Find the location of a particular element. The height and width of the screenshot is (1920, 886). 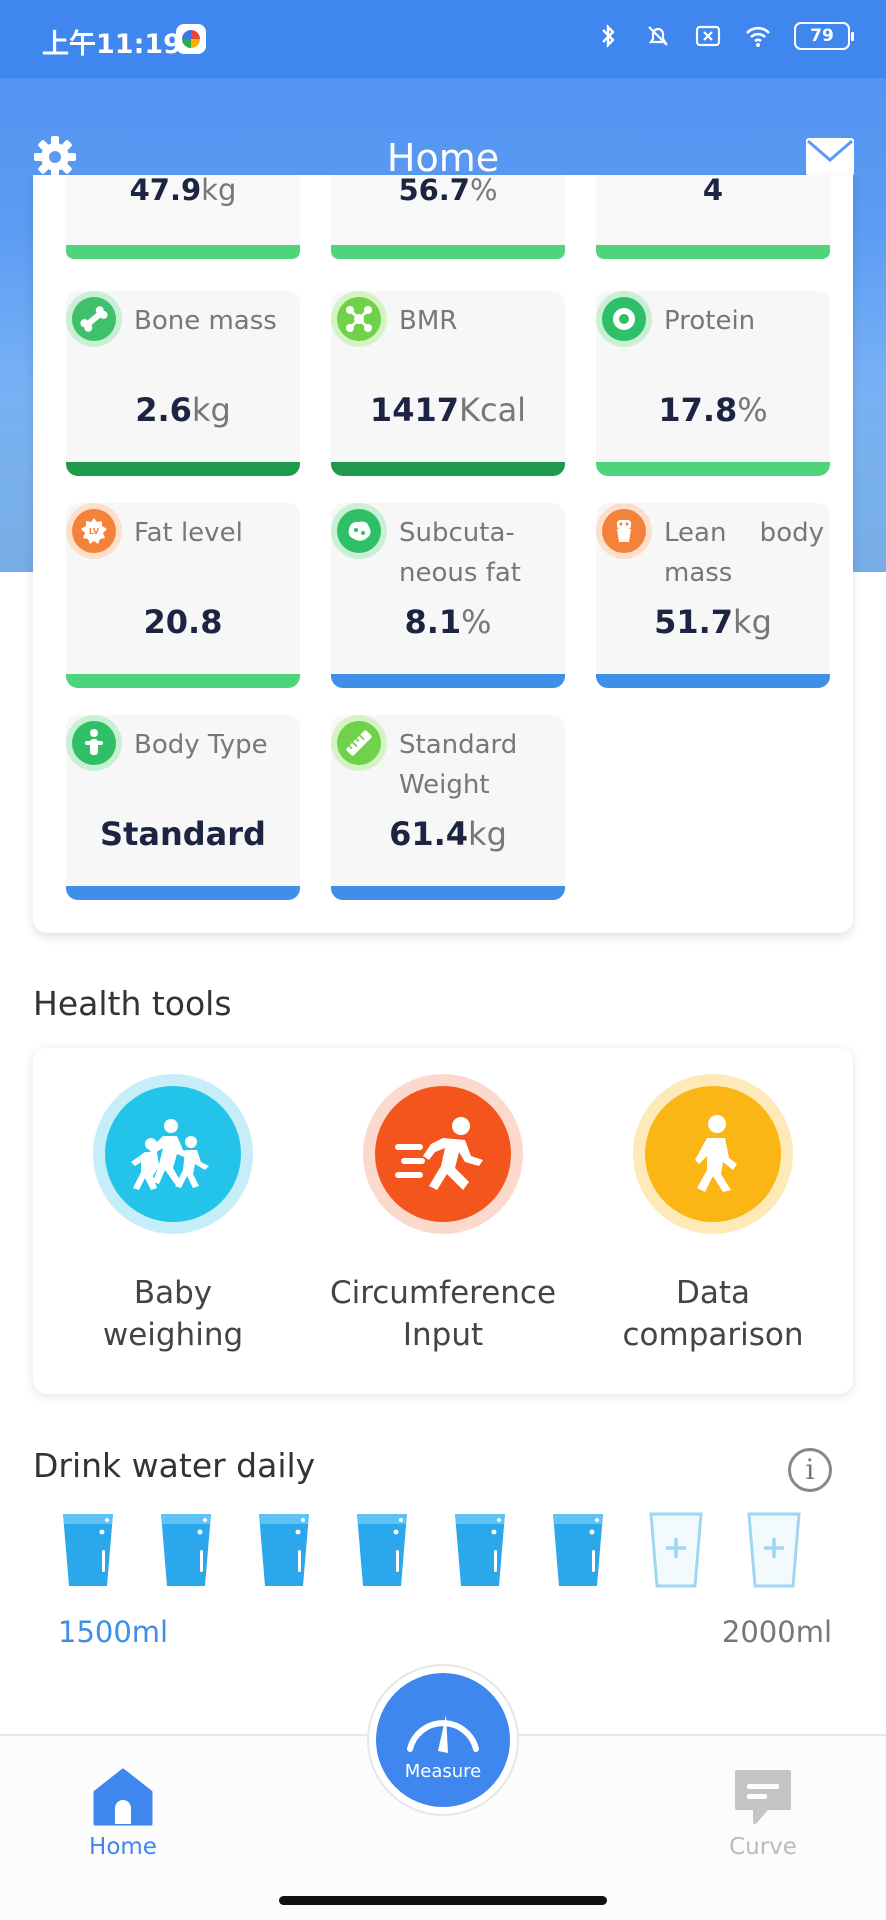

ruler-icon is located at coordinates (359, 743).